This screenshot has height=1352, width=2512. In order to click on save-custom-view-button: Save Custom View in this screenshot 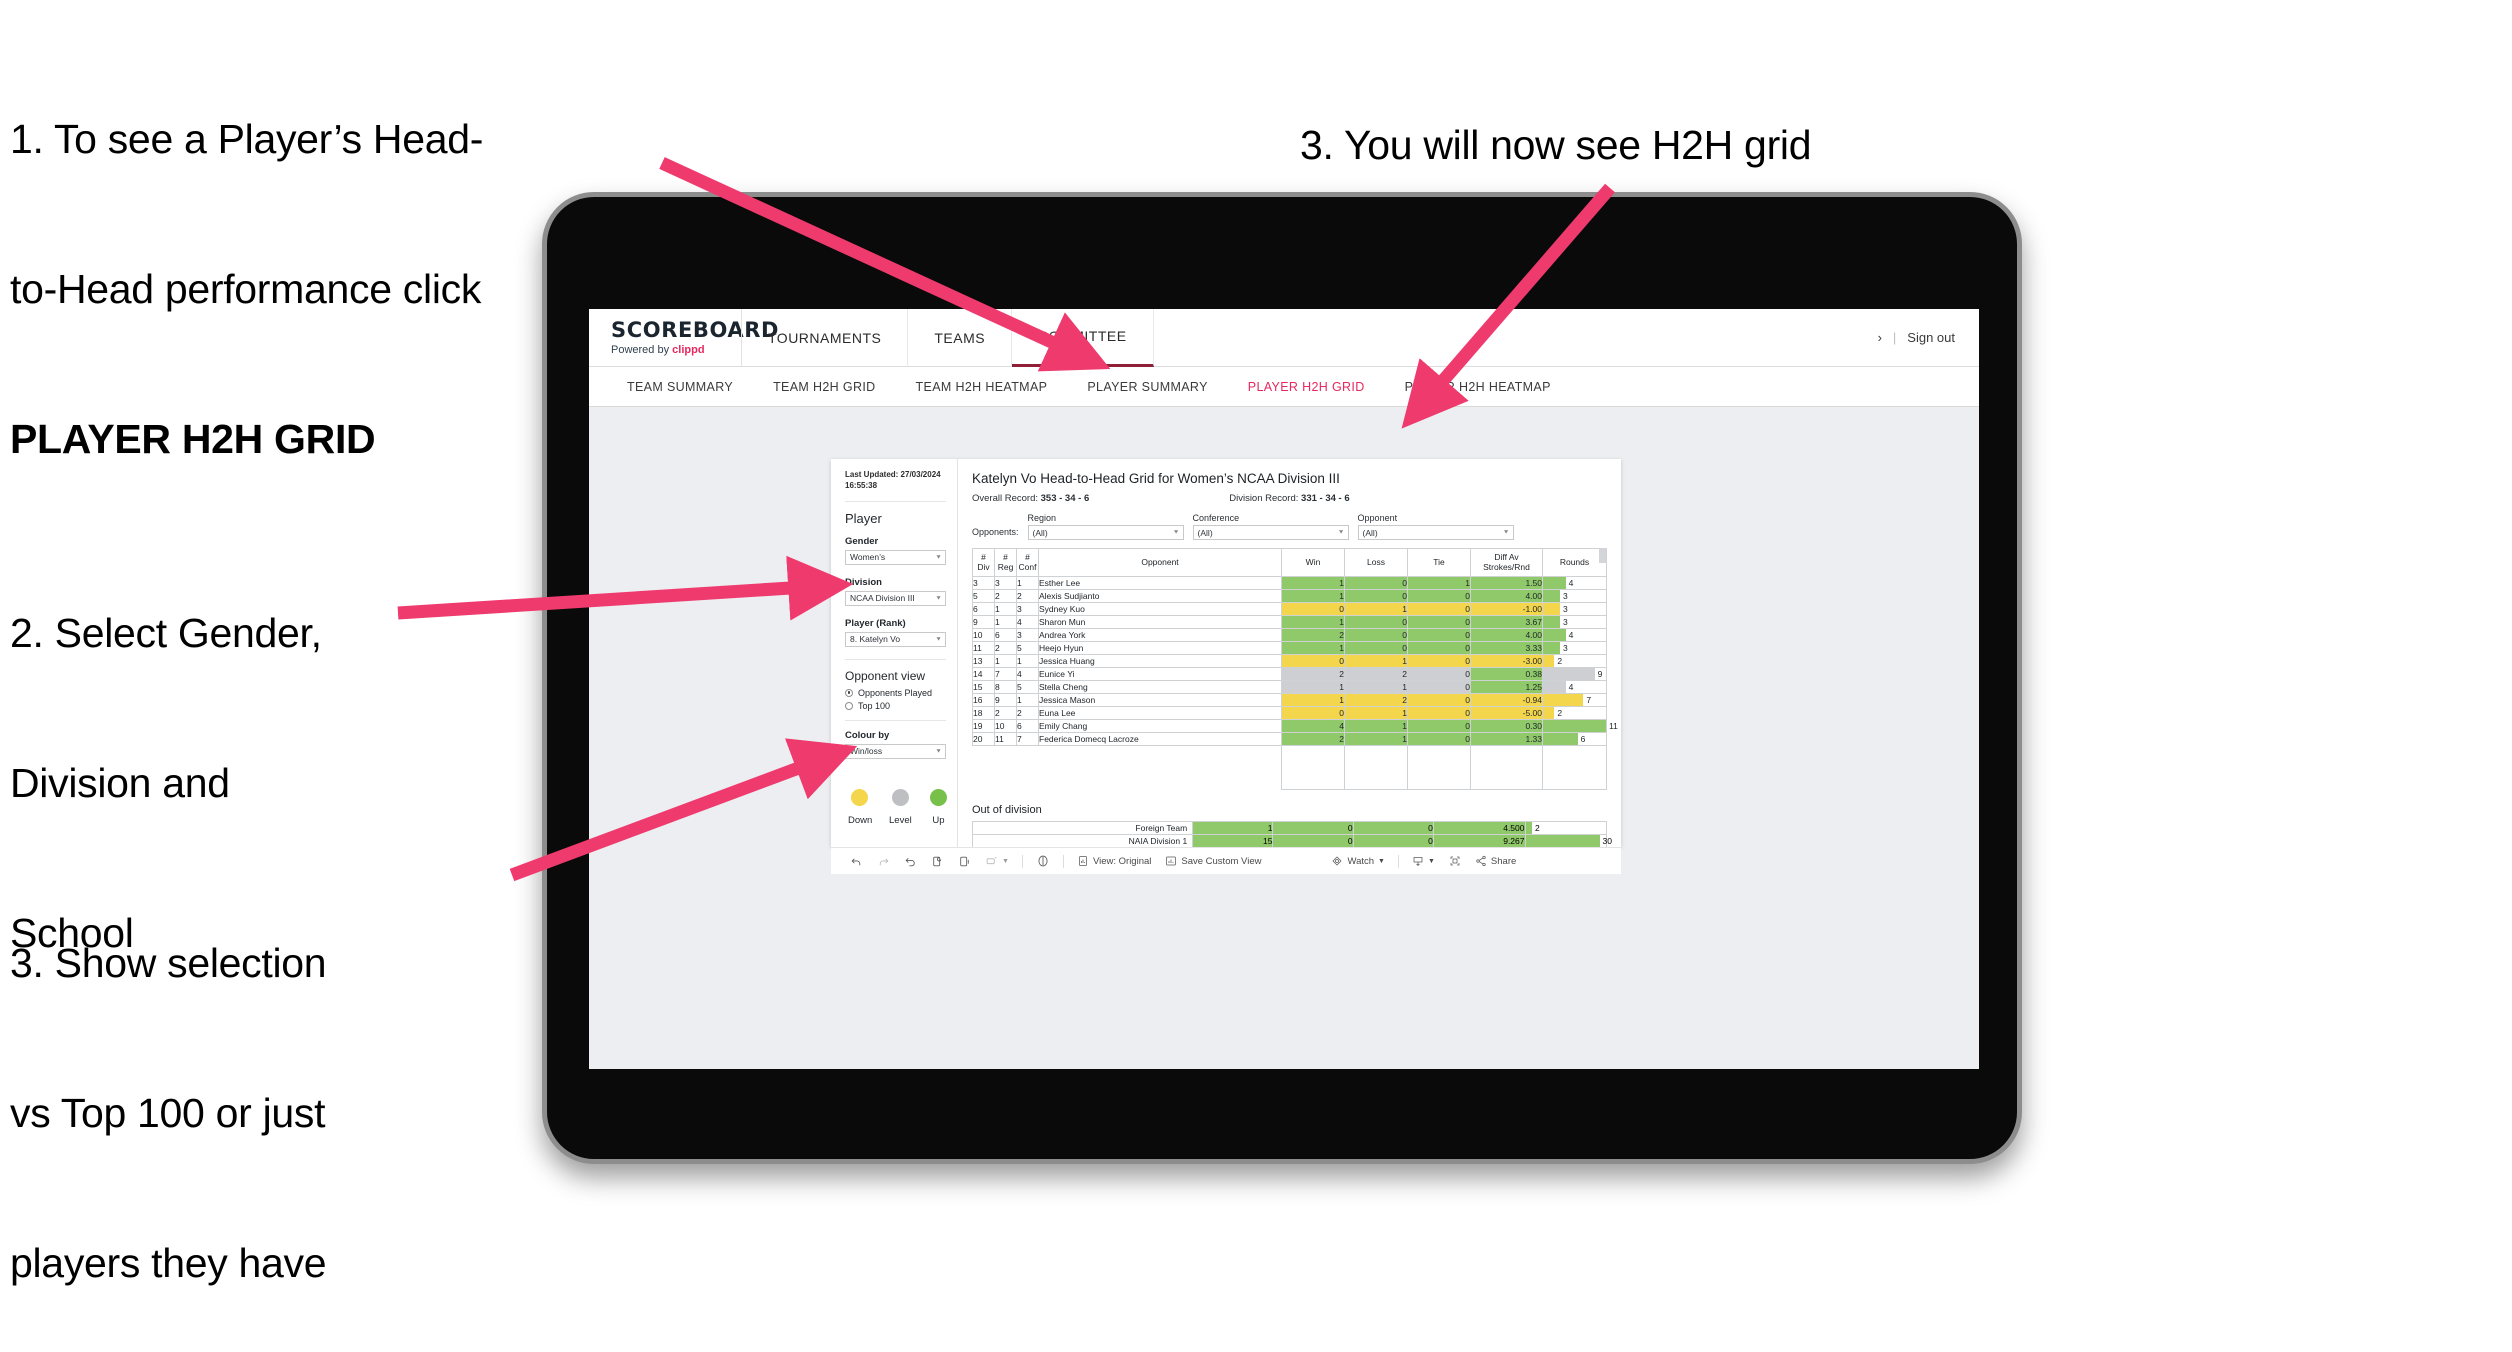, I will do `click(1213, 861)`.